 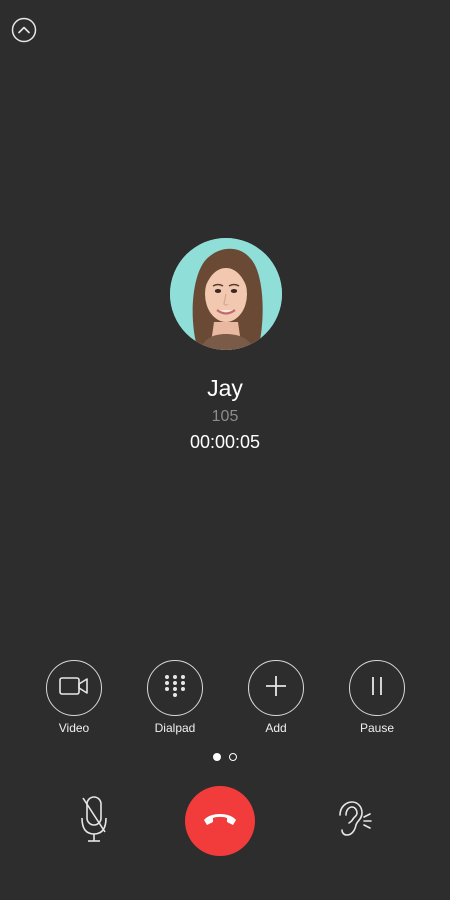 I want to click on dialpad-button: Dialpad, so click(x=175, y=697).